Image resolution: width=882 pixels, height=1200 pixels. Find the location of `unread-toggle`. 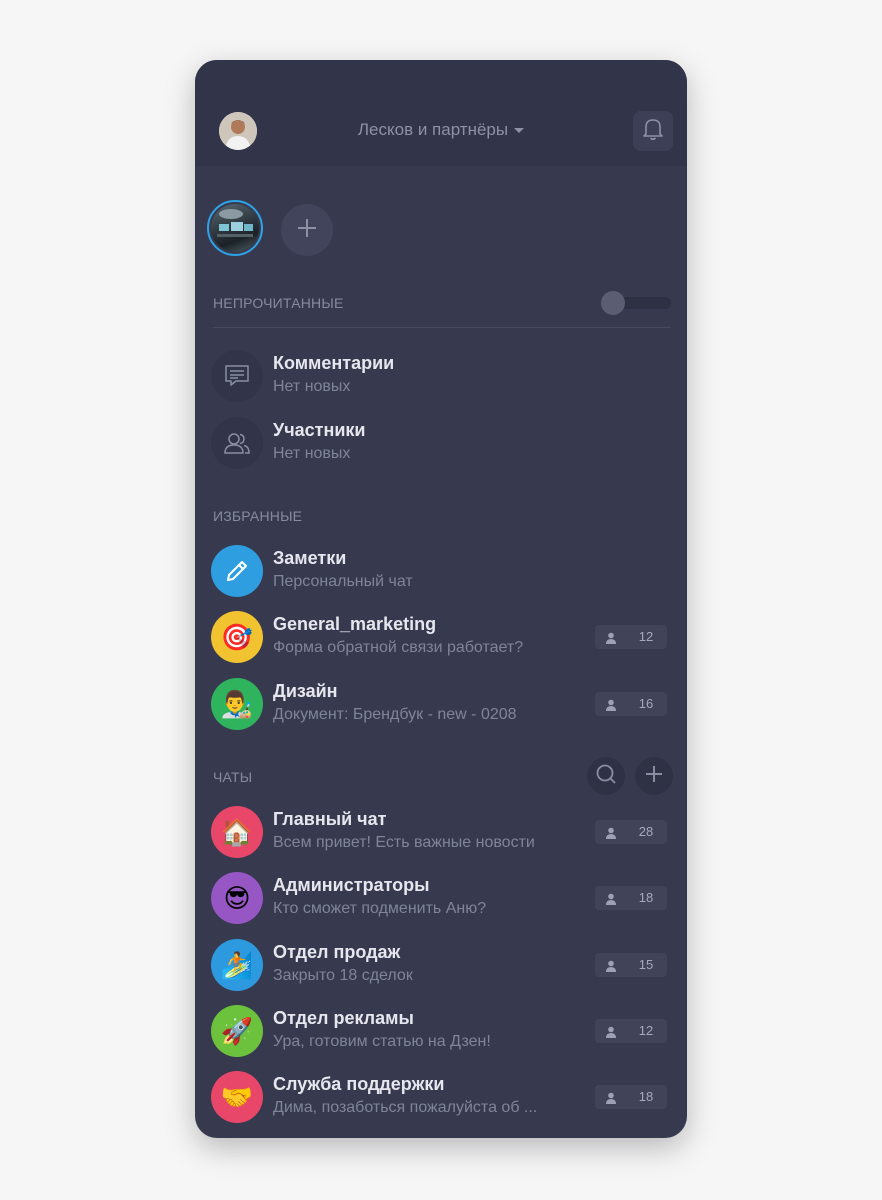

unread-toggle is located at coordinates (636, 303).